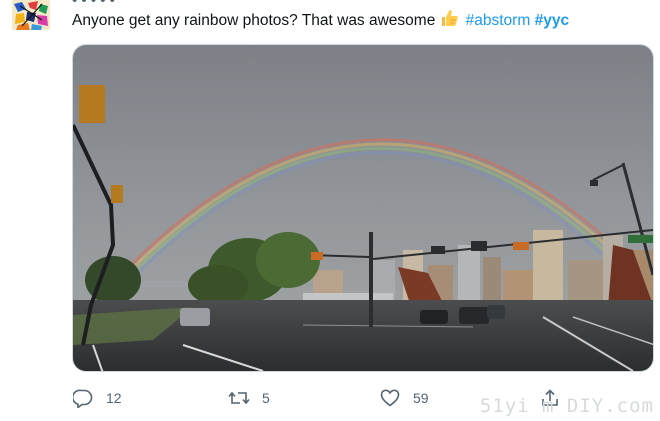 The image size is (660, 421). What do you see at coordinates (449, 21) in the screenshot?
I see `thumbs-up-icon` at bounding box center [449, 21].